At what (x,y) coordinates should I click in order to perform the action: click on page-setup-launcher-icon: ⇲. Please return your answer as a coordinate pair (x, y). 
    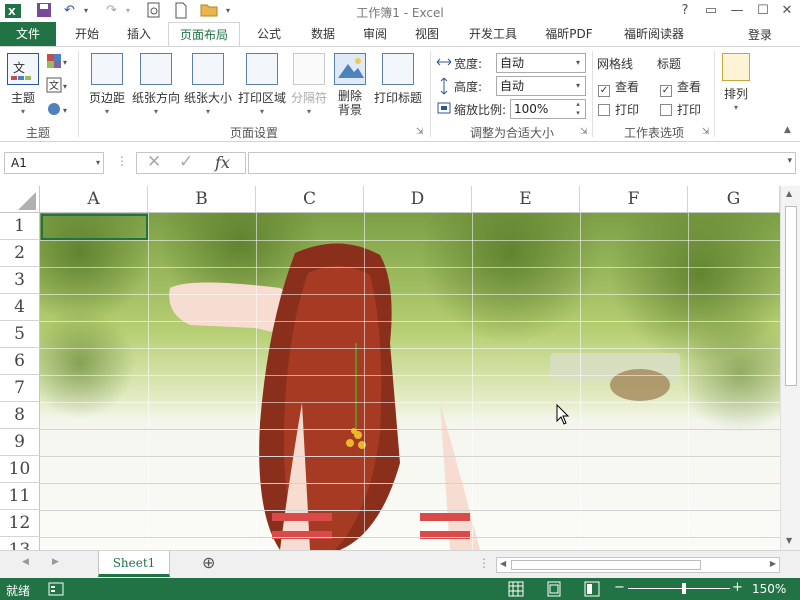
    Looking at the image, I should click on (420, 132).